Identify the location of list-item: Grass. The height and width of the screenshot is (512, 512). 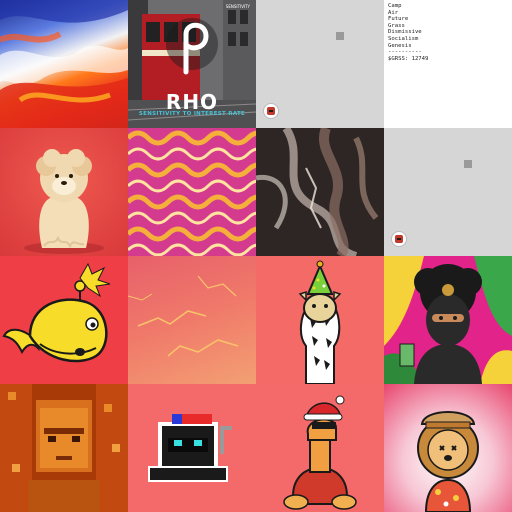
(396, 25).